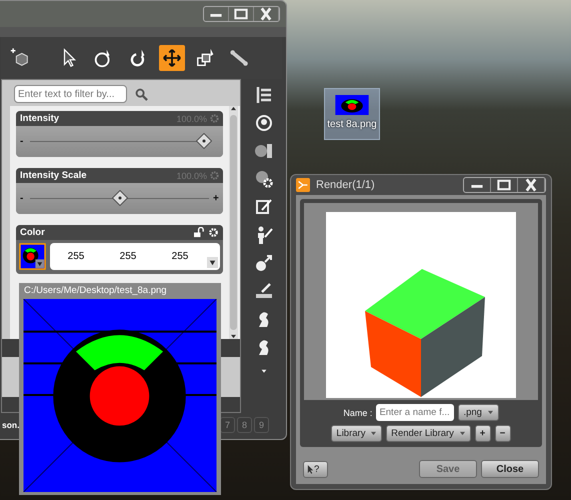 The height and width of the screenshot is (500, 571). What do you see at coordinates (33, 232) in the screenshot?
I see `property-label: Color` at bounding box center [33, 232].